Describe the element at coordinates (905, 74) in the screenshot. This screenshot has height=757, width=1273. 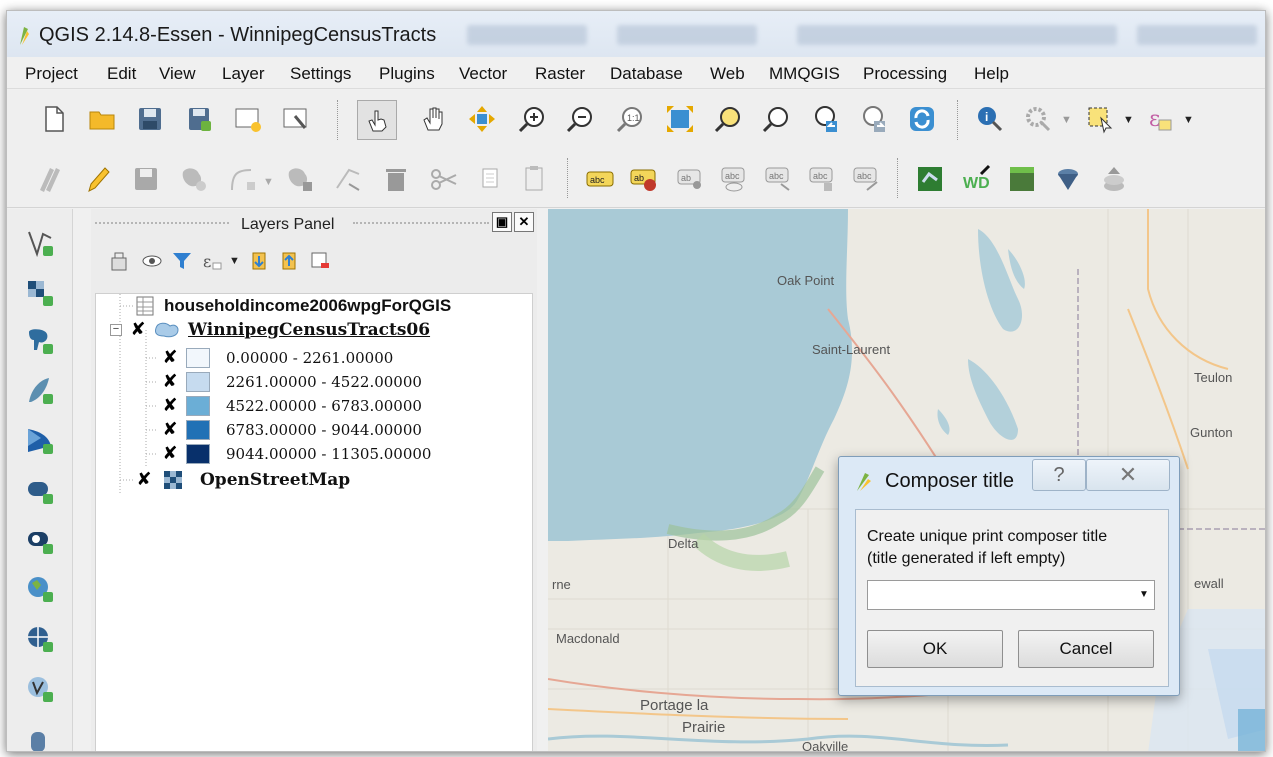
I see `menu-processing: Processing` at that location.